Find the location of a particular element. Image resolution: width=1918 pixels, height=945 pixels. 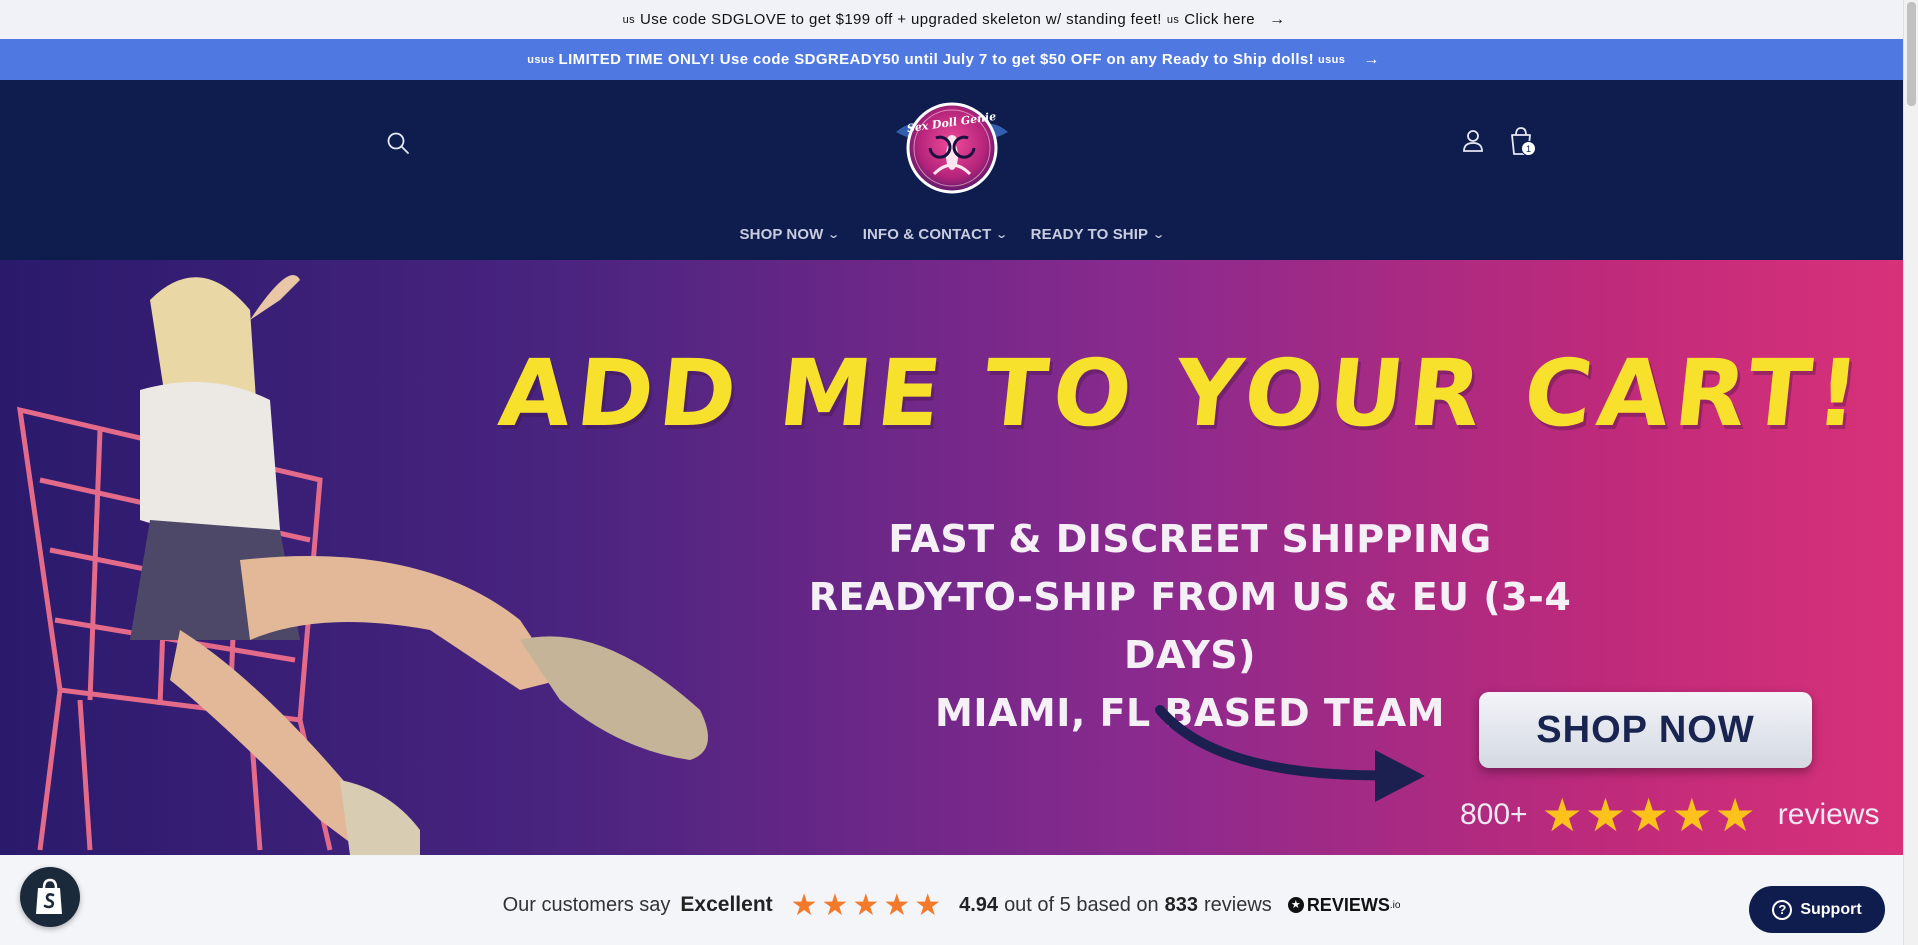

hero-review-word: reviews is located at coordinates (1828, 814).